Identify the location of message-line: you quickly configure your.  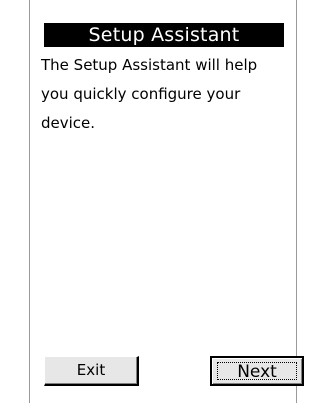
(141, 94).